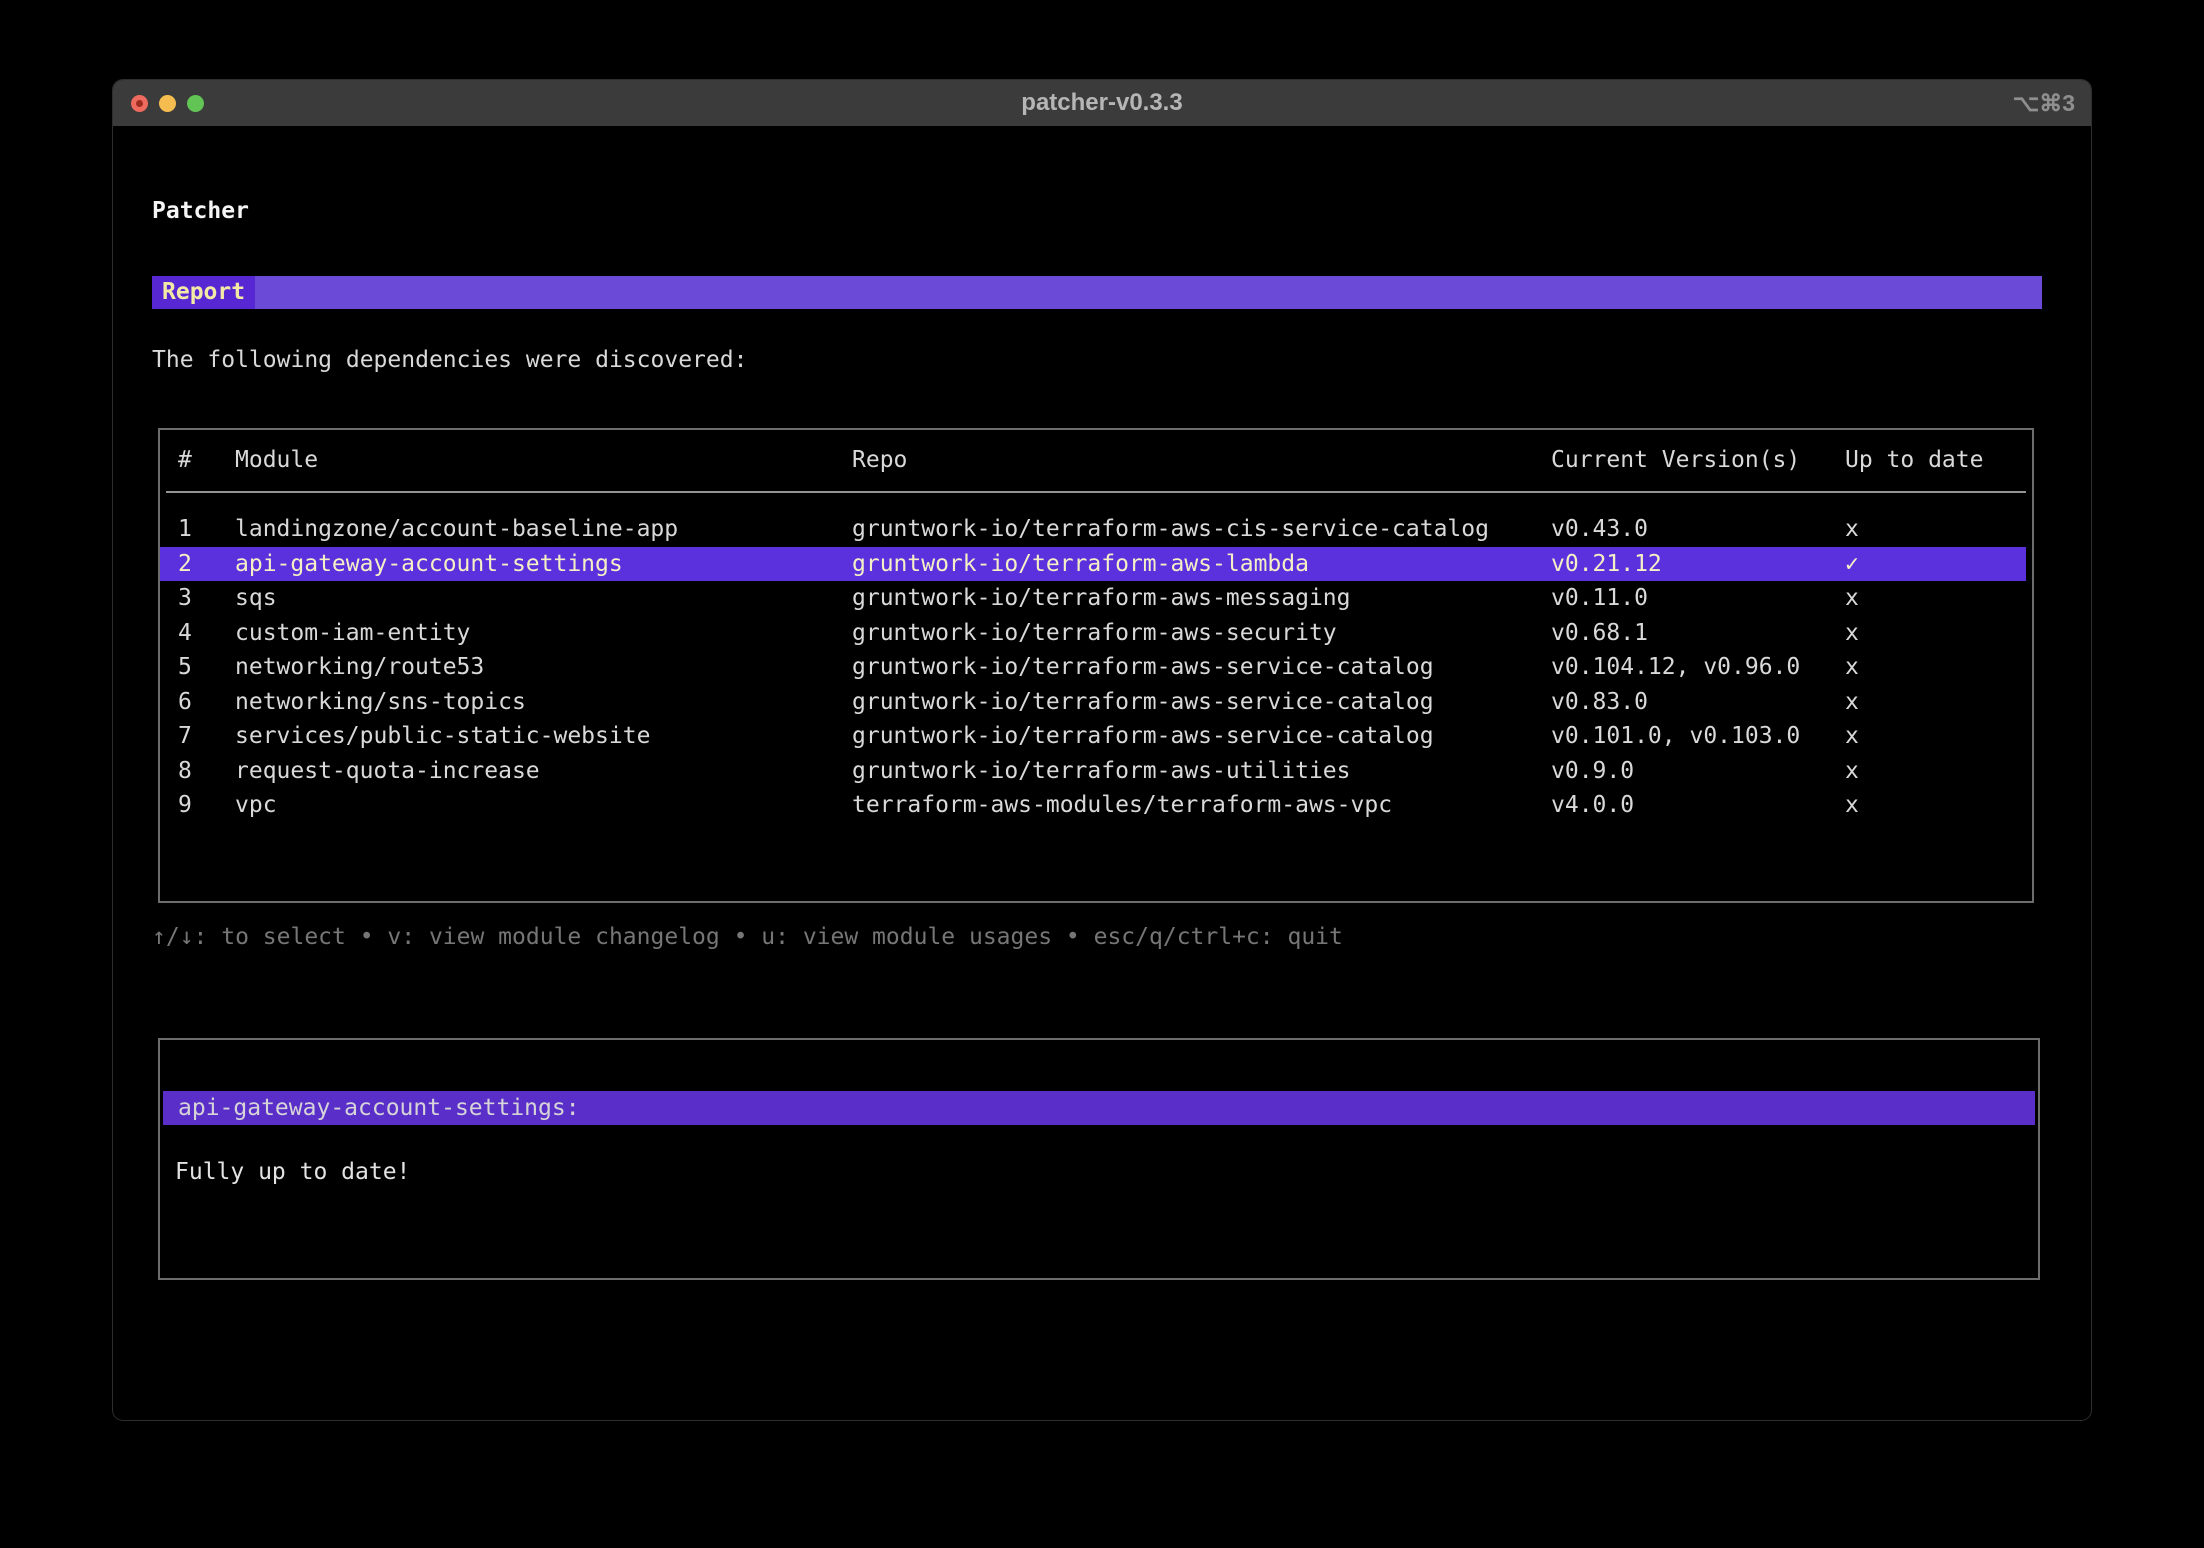  Describe the element at coordinates (387, 770) in the screenshot. I see `row-module: request-quota-increase` at that location.